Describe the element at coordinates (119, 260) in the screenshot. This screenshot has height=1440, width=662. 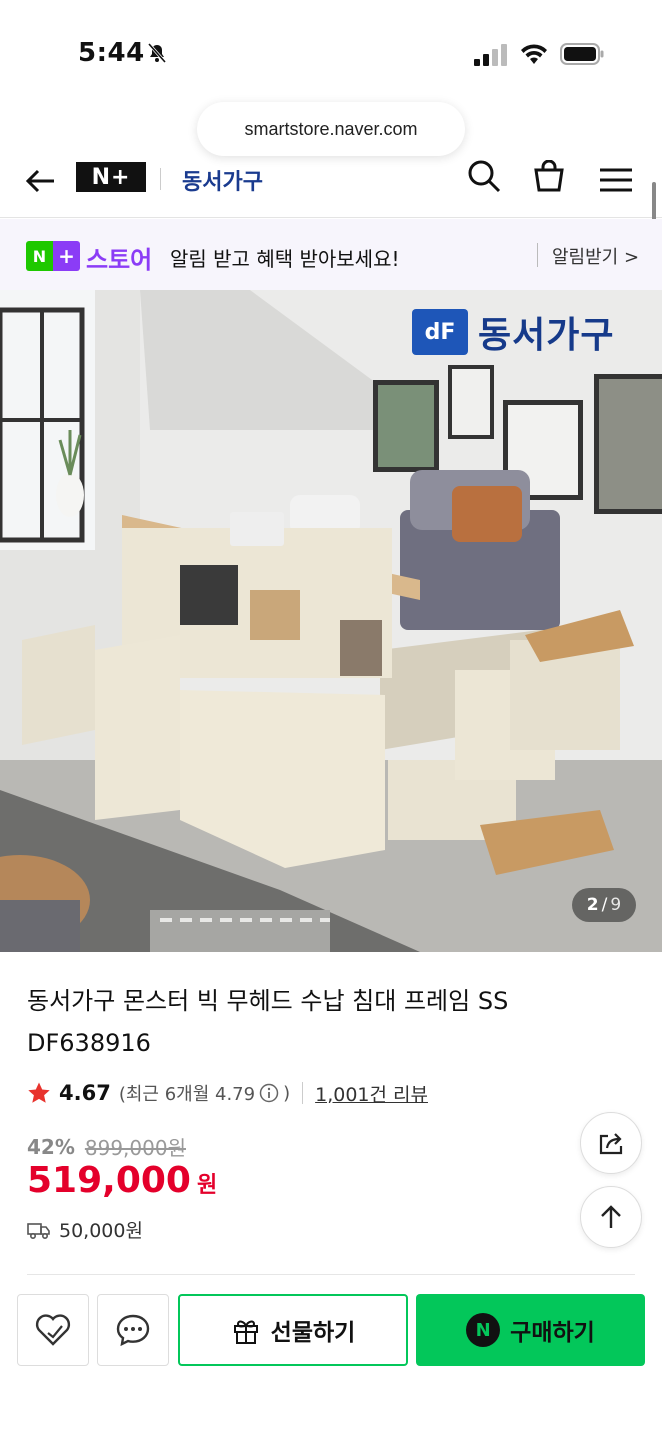
I see `store-label: 스토어` at that location.